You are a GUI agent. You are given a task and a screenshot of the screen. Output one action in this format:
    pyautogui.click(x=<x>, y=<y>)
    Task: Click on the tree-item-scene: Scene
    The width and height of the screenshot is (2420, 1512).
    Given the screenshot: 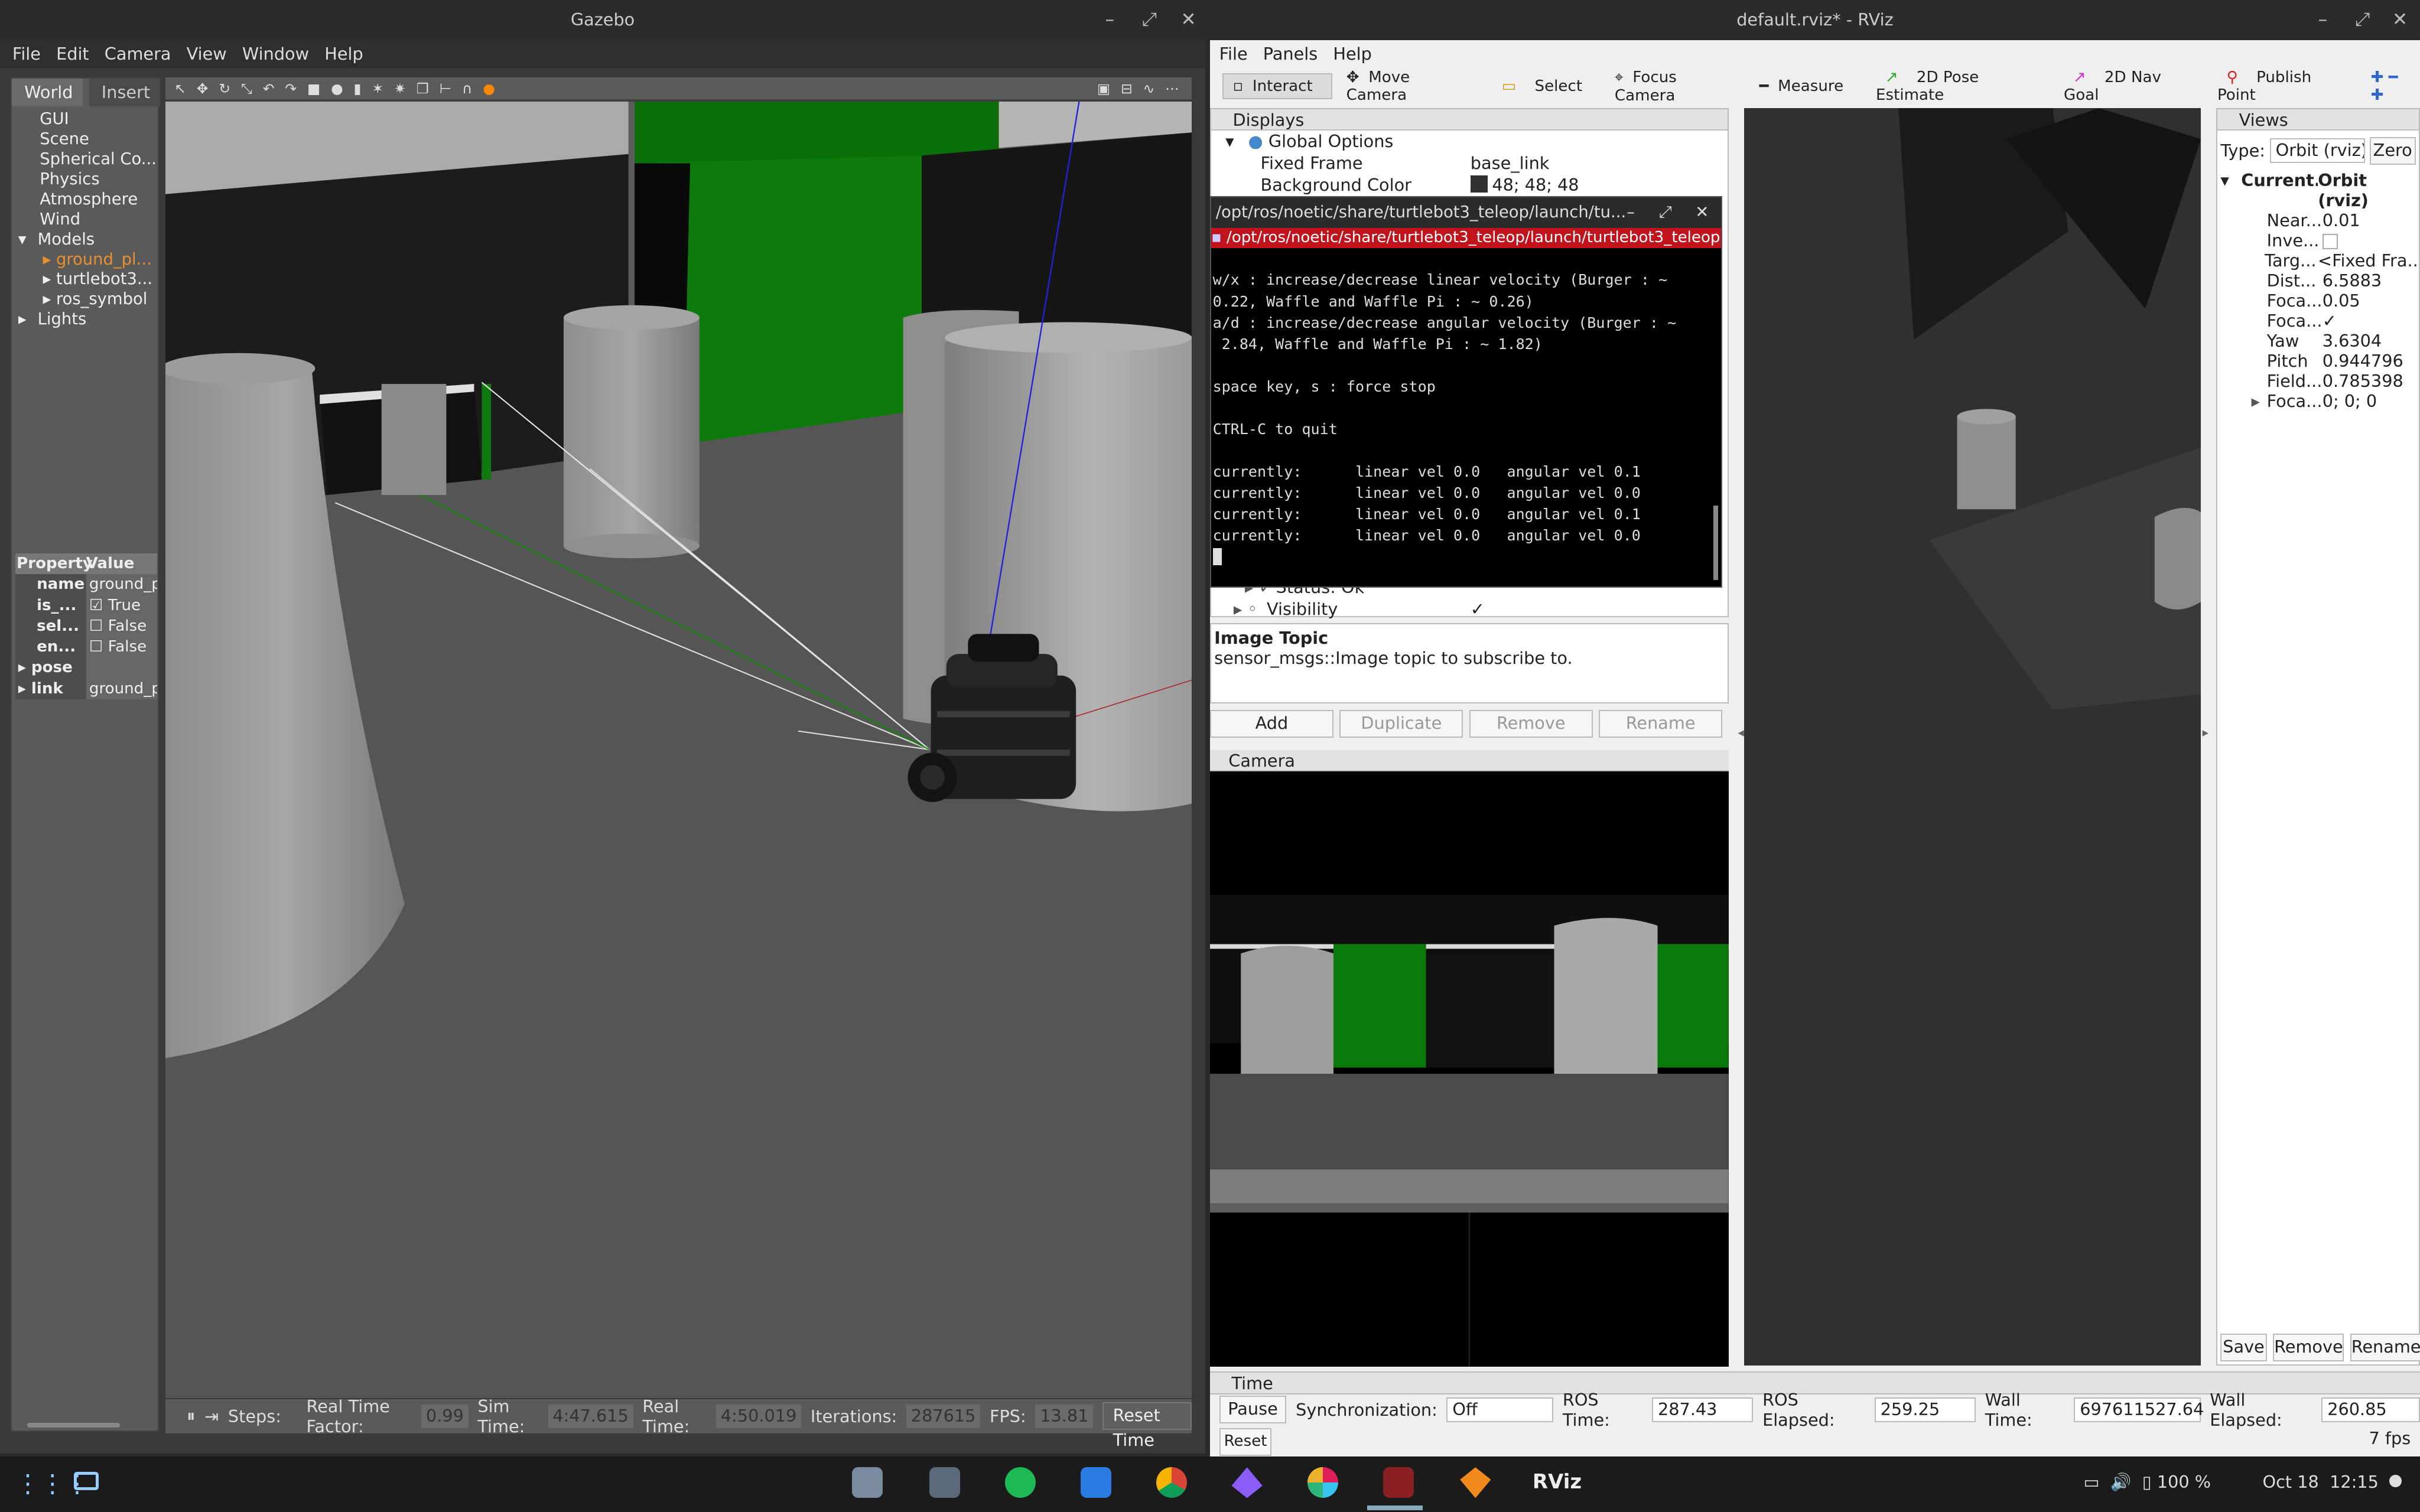 What is the action you would take?
    pyautogui.click(x=87, y=139)
    